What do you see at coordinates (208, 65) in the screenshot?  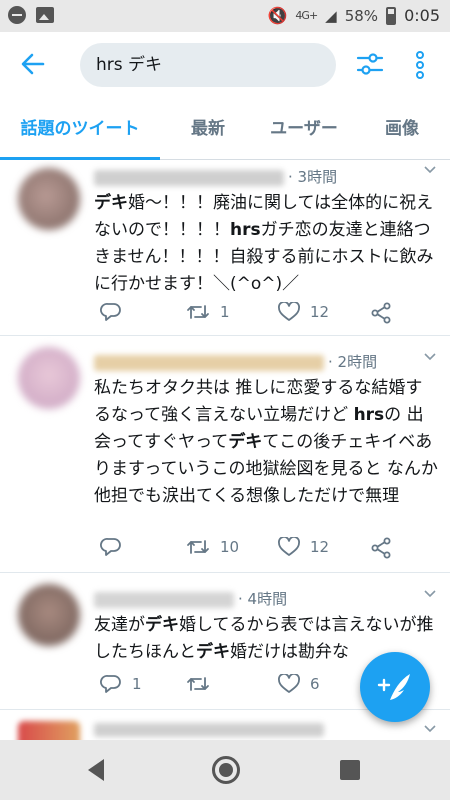 I see `search-input: hrs デキ` at bounding box center [208, 65].